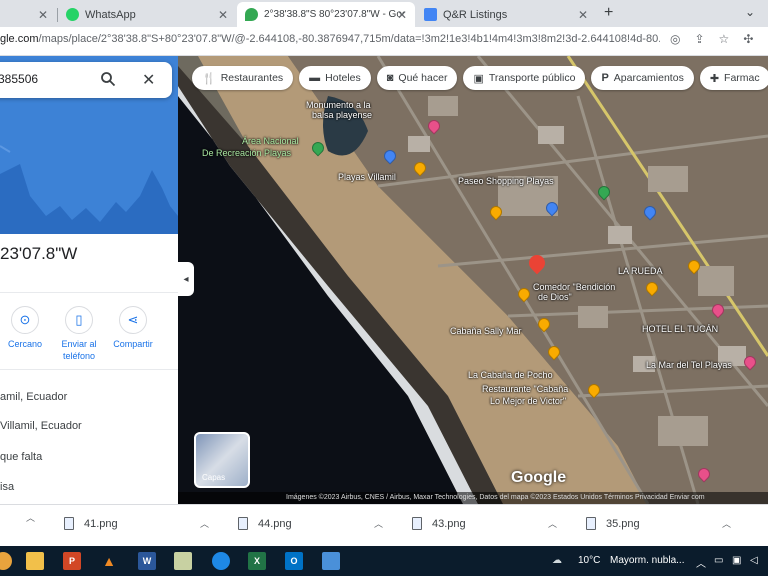  What do you see at coordinates (525, 389) in the screenshot?
I see `map-label: Restaurante "Cabaña` at bounding box center [525, 389].